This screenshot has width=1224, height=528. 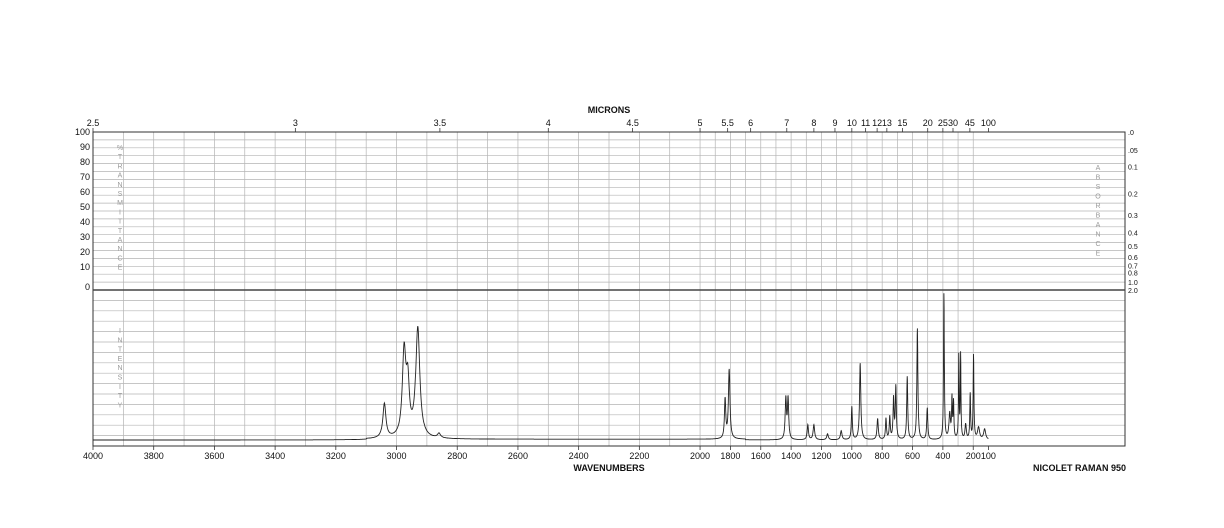 What do you see at coordinates (1133, 233) in the screenshot?
I see `right-tick-label: 0.4` at bounding box center [1133, 233].